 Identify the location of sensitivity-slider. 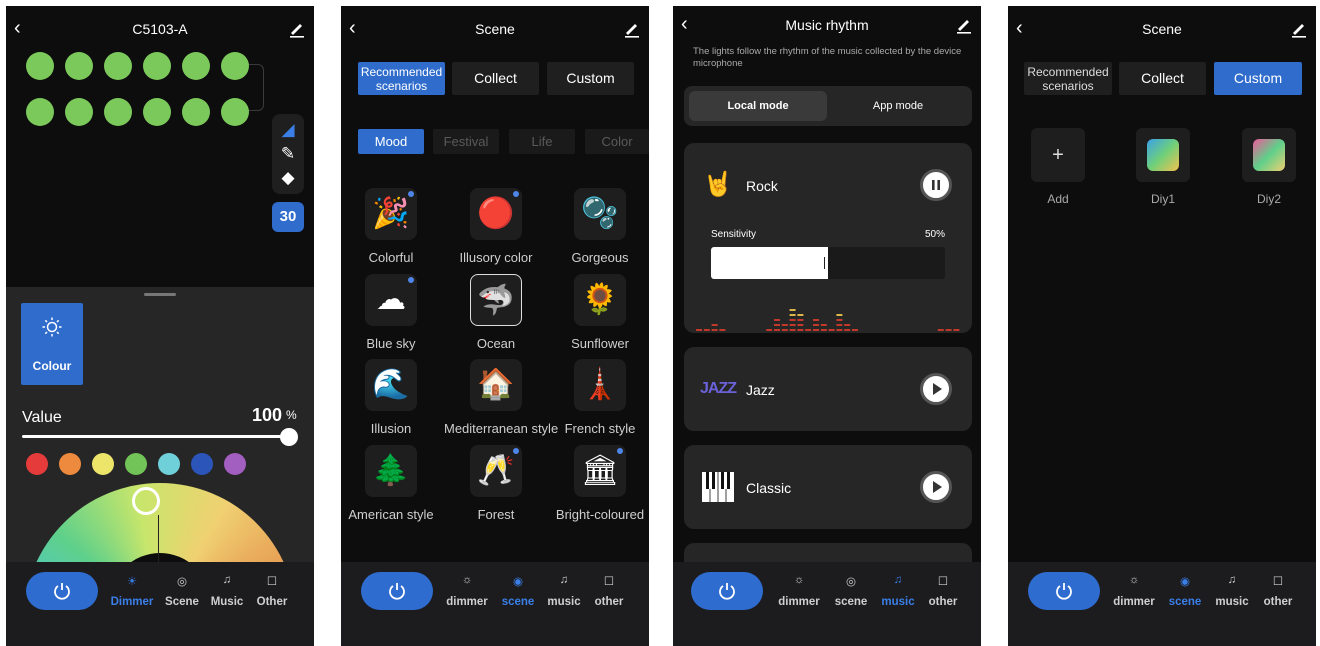
(828, 263).